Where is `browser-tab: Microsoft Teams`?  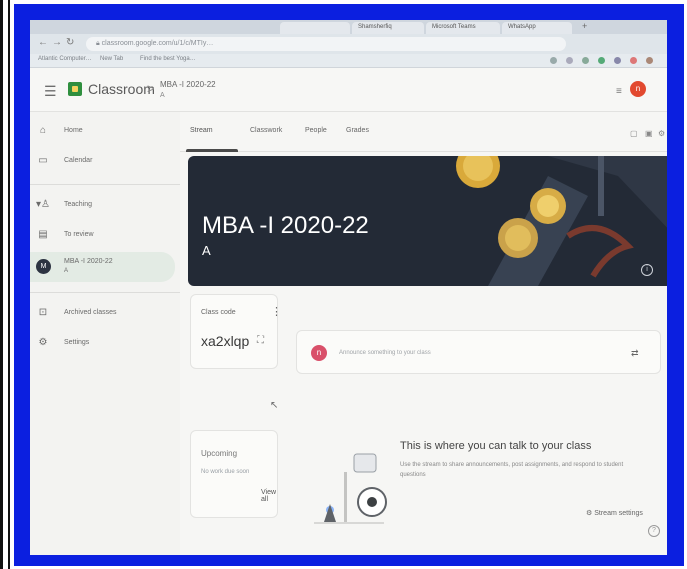
browser-tab: Microsoft Teams is located at coordinates (463, 28).